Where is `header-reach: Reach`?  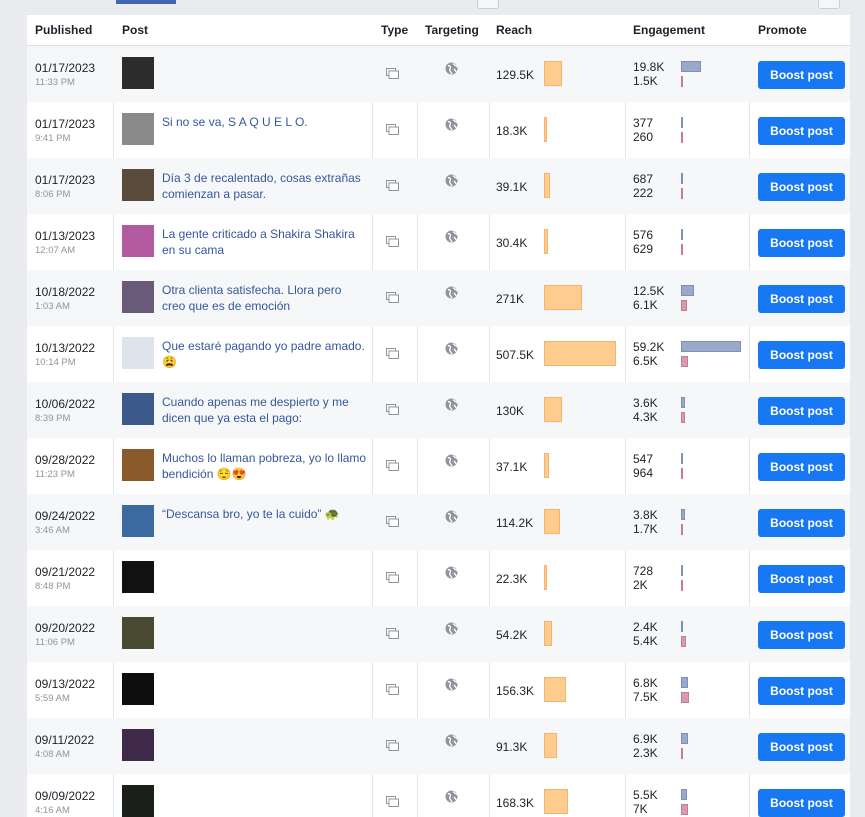
header-reach: Reach is located at coordinates (514, 30).